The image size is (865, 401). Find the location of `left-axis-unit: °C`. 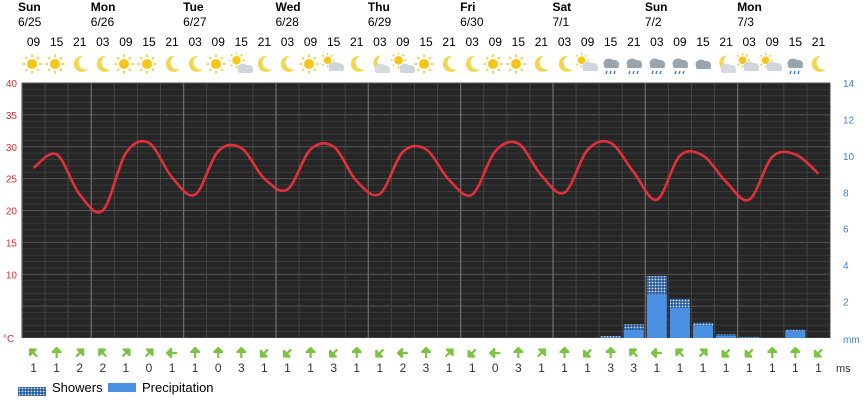

left-axis-unit: °C is located at coordinates (8, 339).